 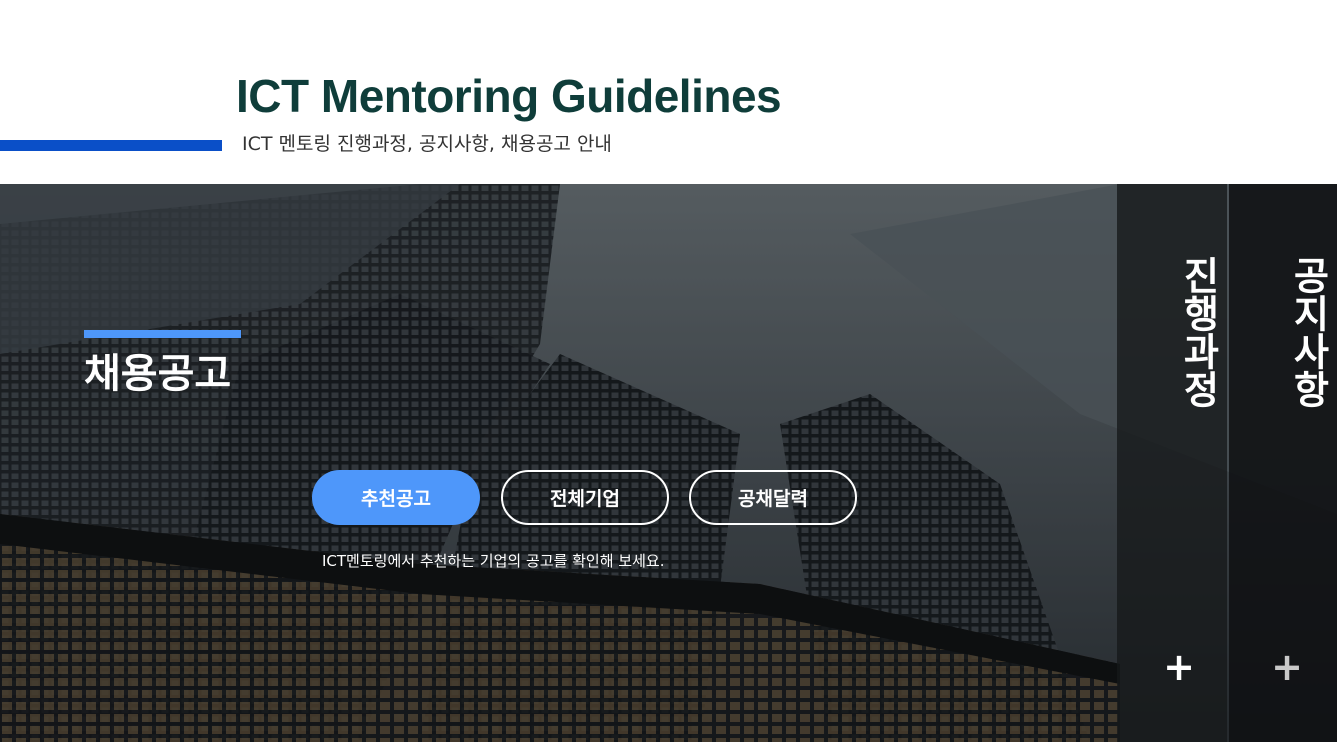 What do you see at coordinates (585, 497) in the screenshot?
I see `all-companies-button: 전체기업` at bounding box center [585, 497].